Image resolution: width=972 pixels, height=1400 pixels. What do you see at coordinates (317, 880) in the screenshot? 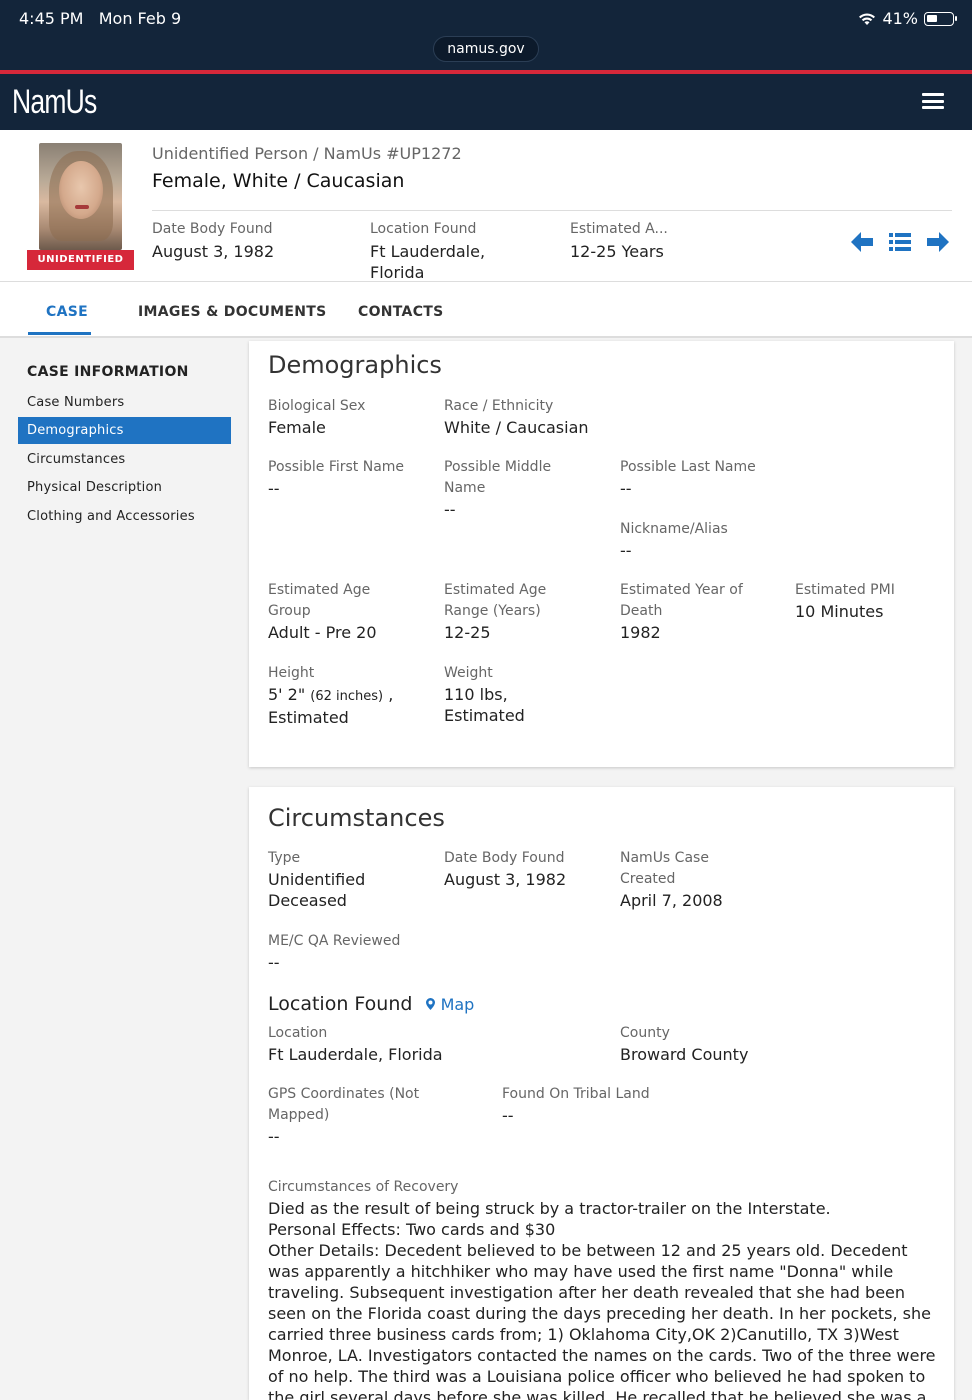
I see `field-type: Type Unidentified Deceased` at bounding box center [317, 880].